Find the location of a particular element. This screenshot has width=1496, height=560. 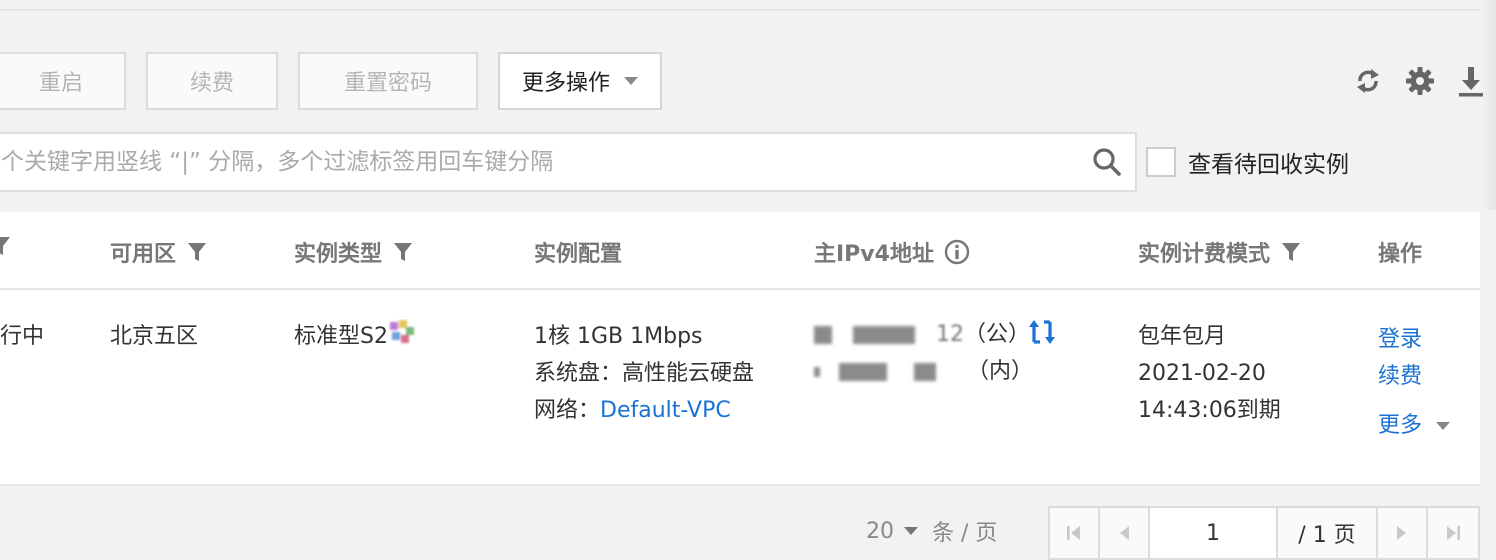

header-actions-label: 操作 is located at coordinates (1400, 254).